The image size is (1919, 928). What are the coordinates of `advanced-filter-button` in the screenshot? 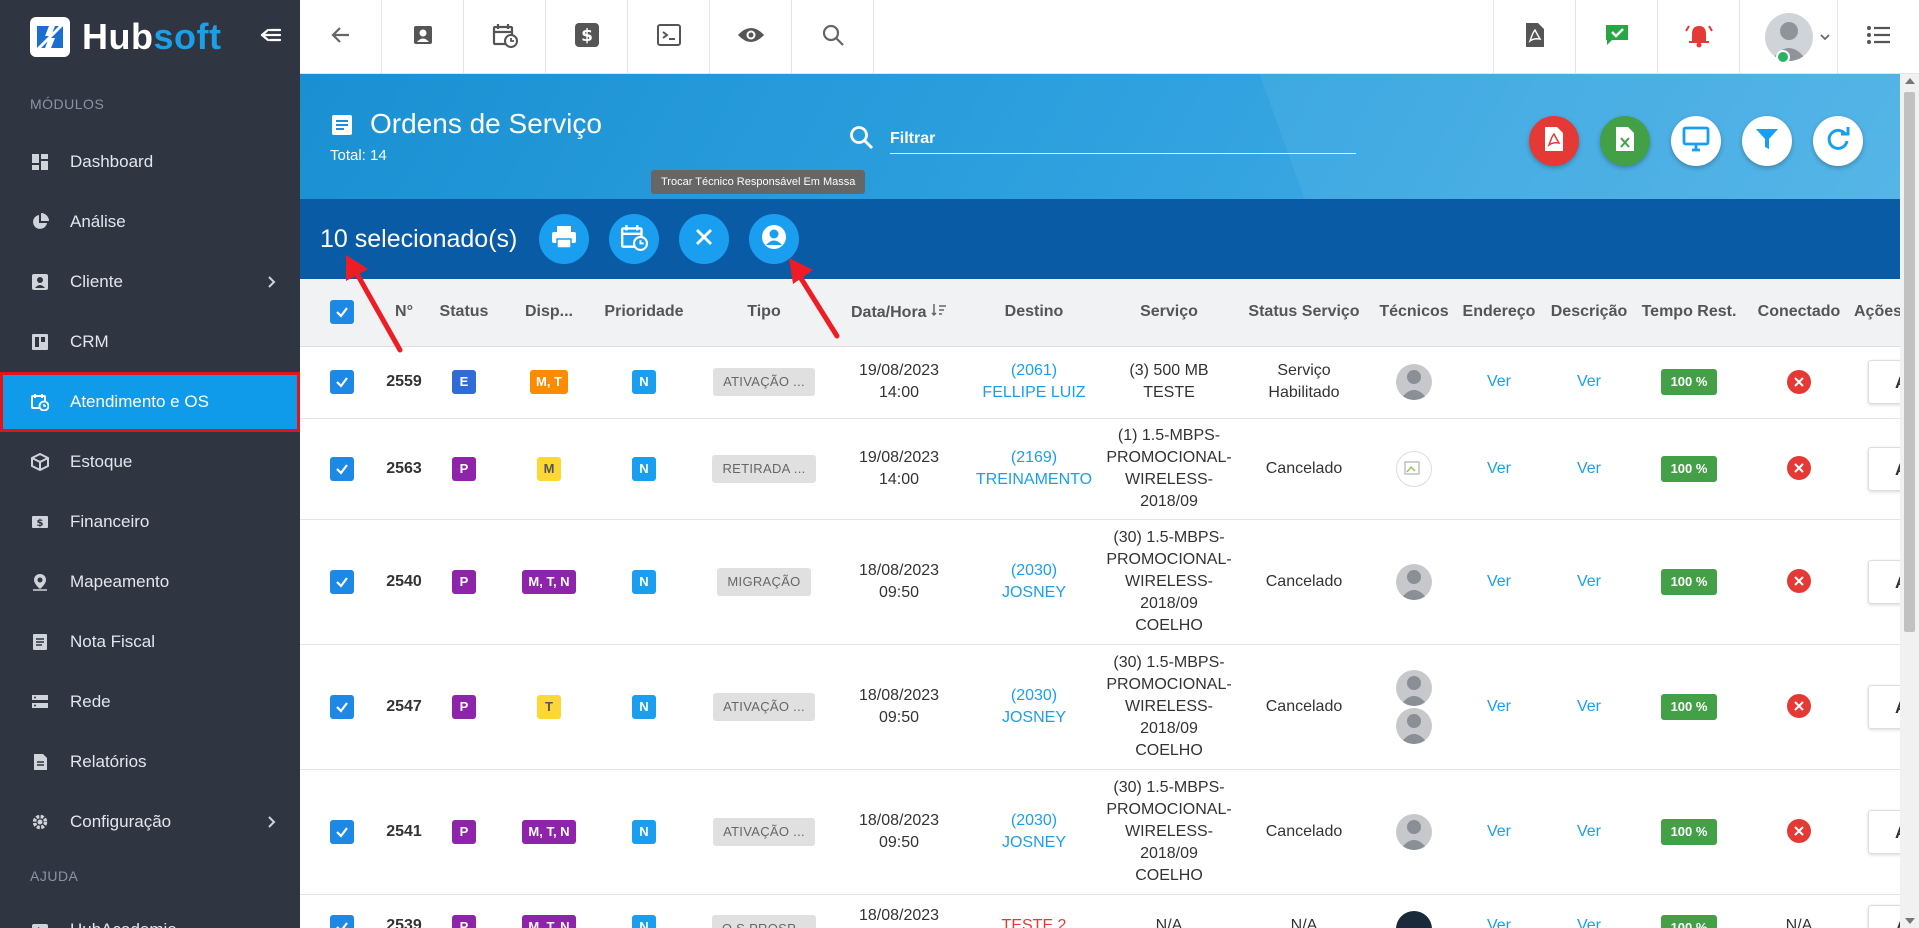 It's located at (1767, 141).